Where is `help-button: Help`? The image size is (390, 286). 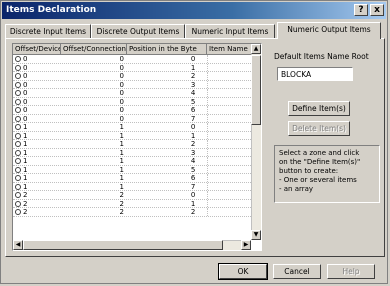 help-button: Help is located at coordinates (351, 271).